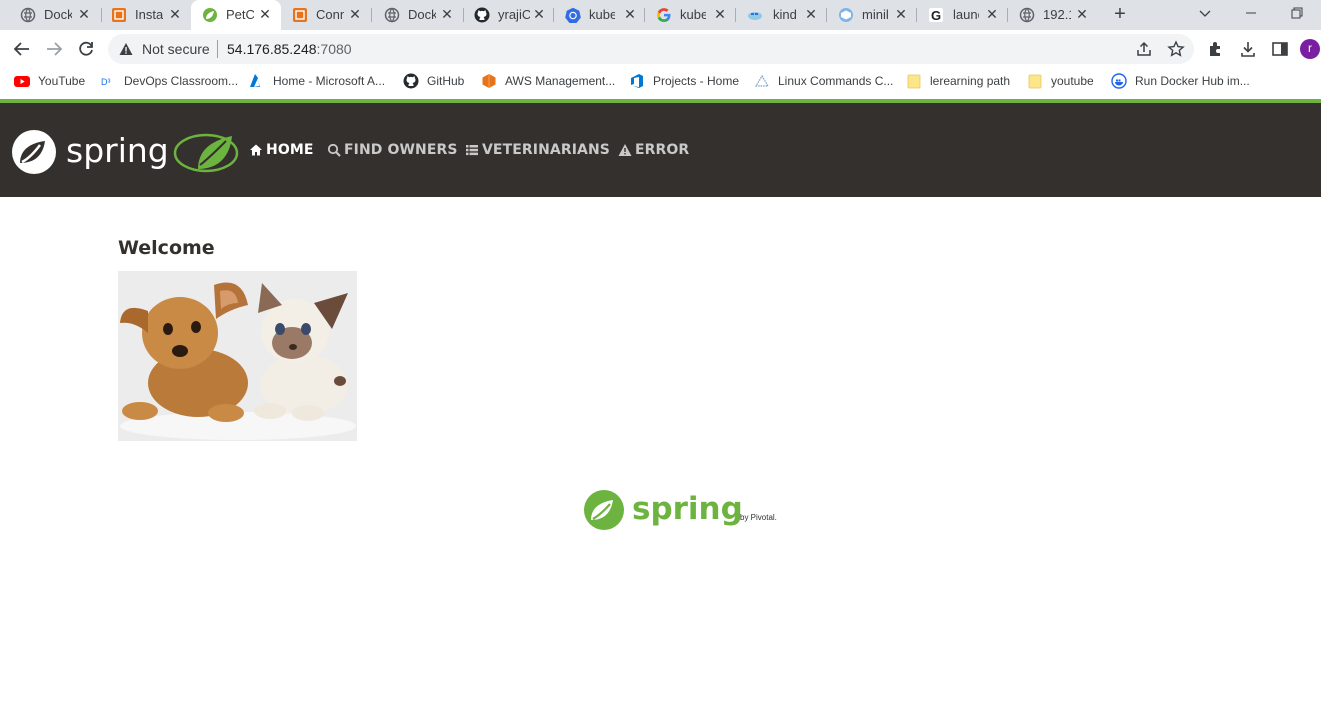 The height and width of the screenshot is (714, 1321). I want to click on bookmark-youtube: YouTube, so click(49, 81).